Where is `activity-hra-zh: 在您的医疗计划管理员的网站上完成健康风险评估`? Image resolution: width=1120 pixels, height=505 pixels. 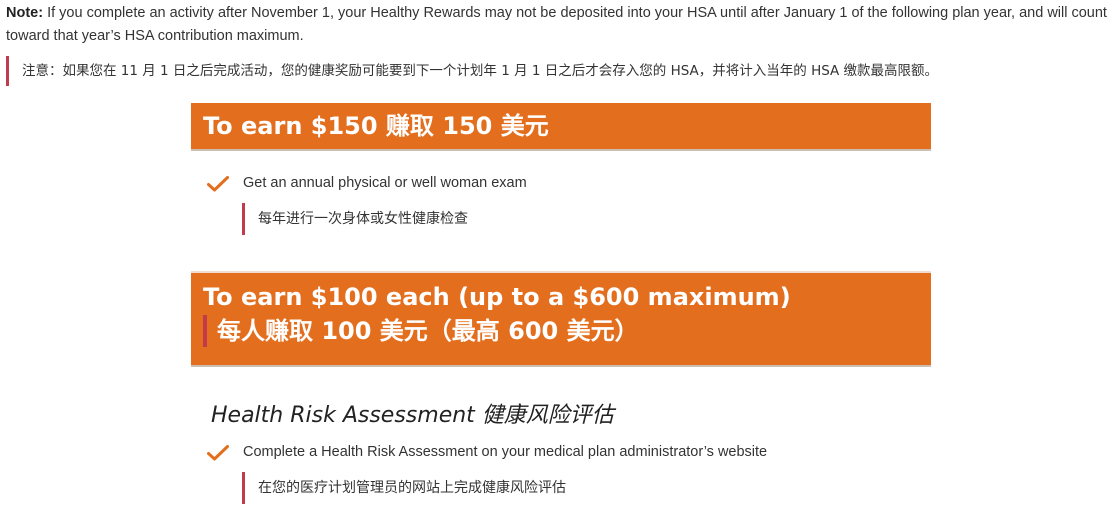
activity-hra-zh: 在您的医疗计划管理员的网站上完成健康风险评估 is located at coordinates (404, 488).